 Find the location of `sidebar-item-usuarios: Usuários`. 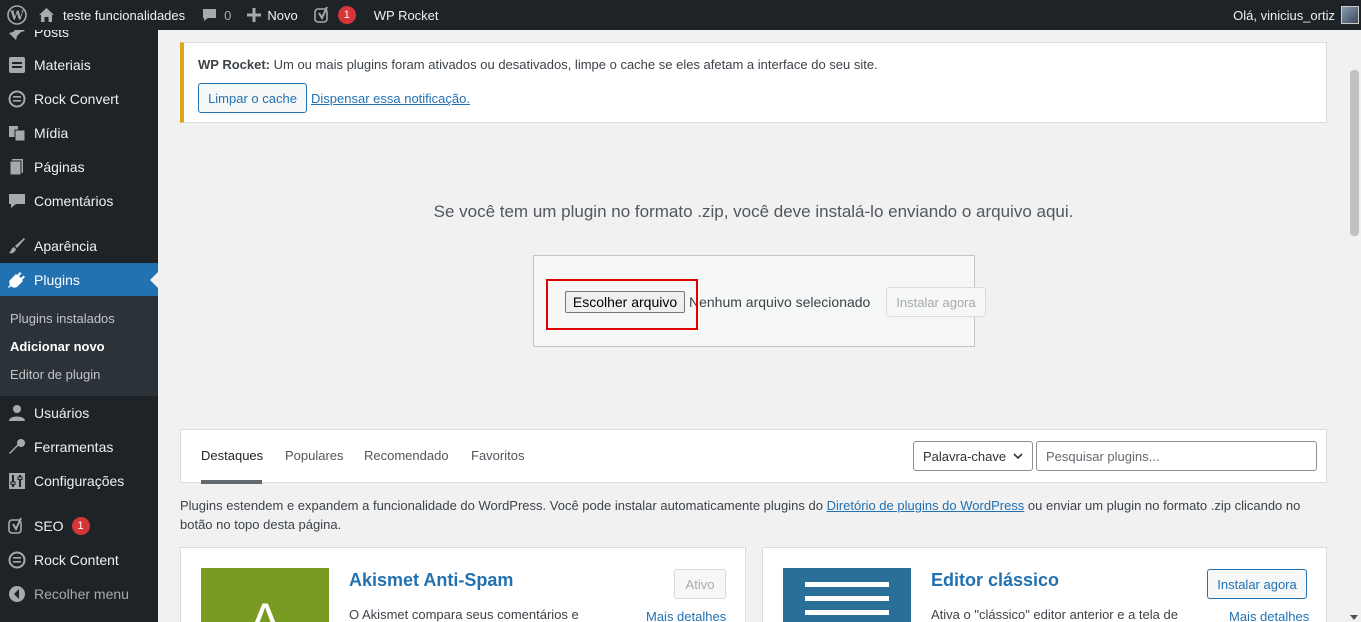

sidebar-item-usuarios: Usuários is located at coordinates (79, 413).